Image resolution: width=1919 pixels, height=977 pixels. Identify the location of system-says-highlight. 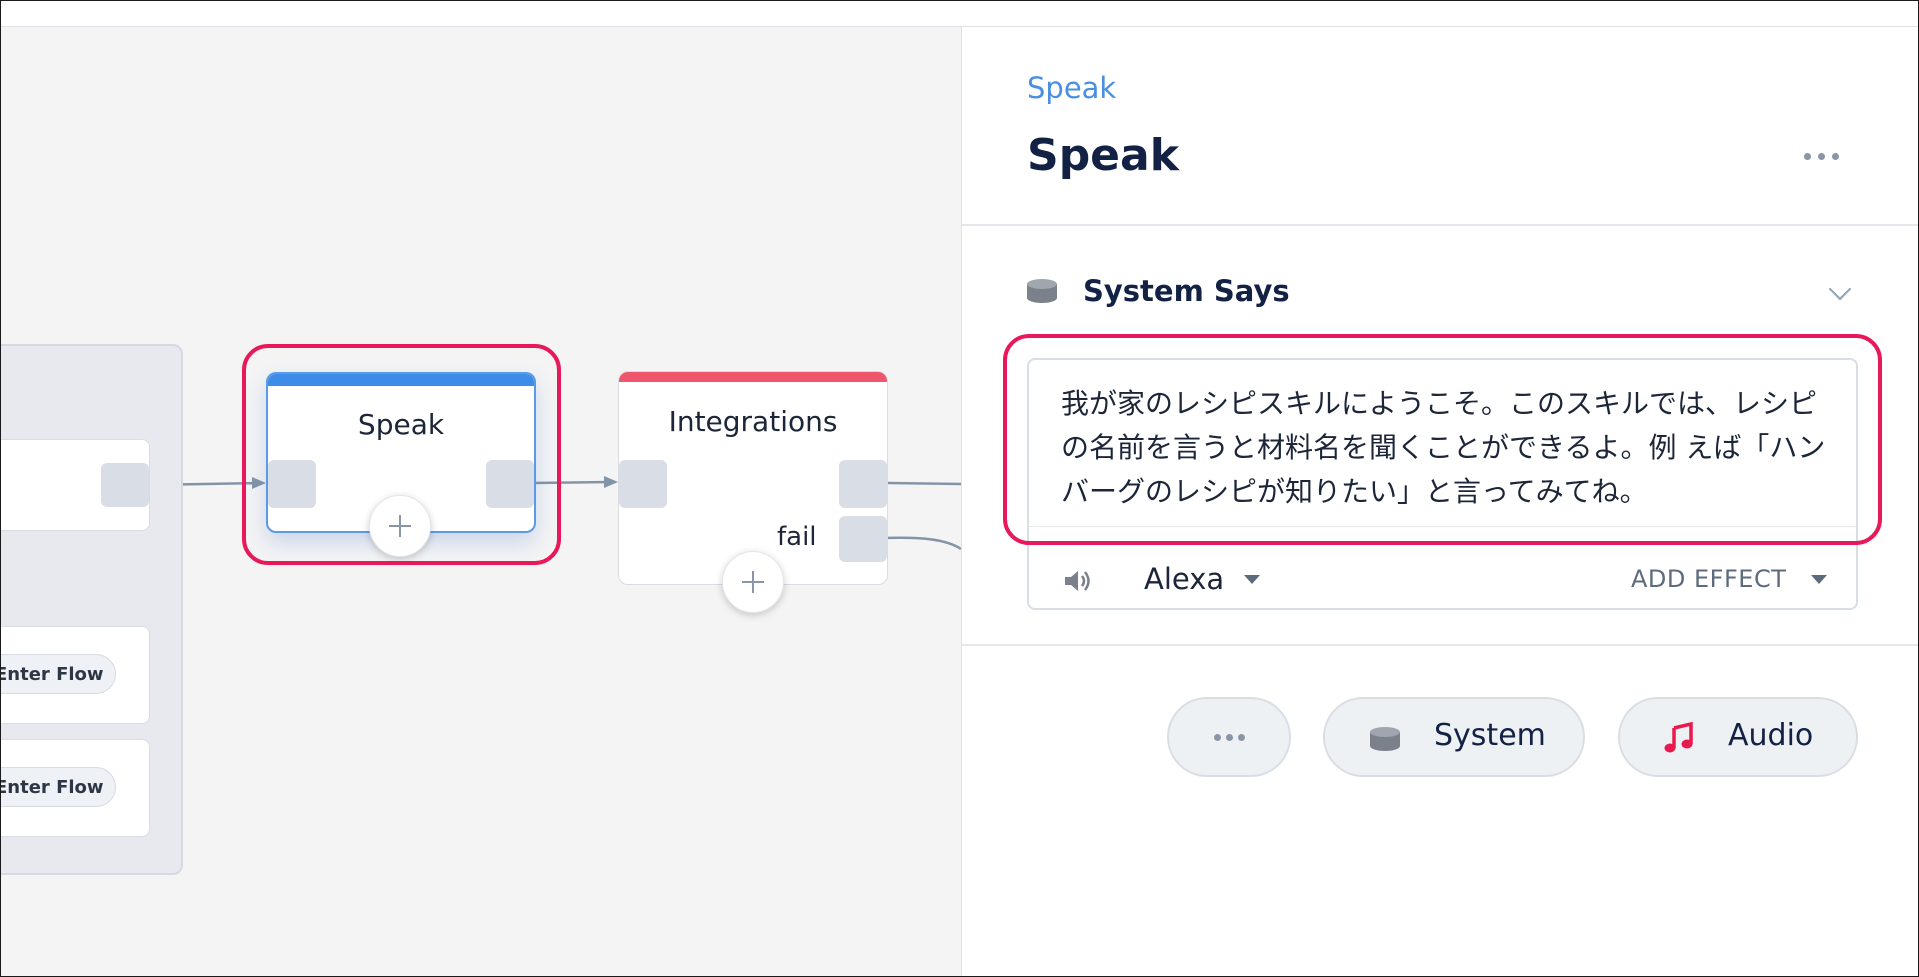
(1442, 439).